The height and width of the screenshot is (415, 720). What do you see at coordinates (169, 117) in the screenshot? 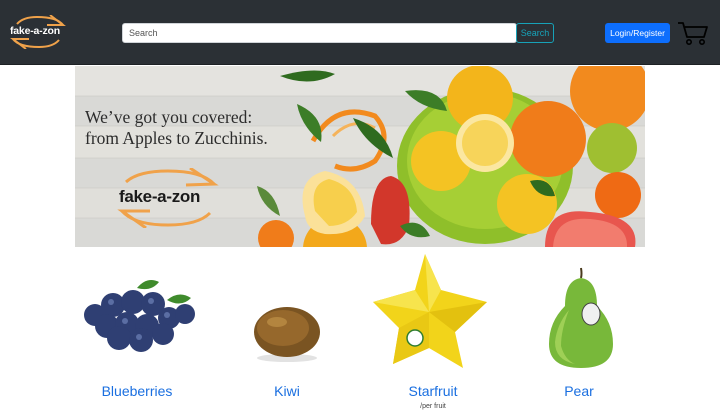
I see `hero-tagline-line-1: We’ve got you covered:` at bounding box center [169, 117].